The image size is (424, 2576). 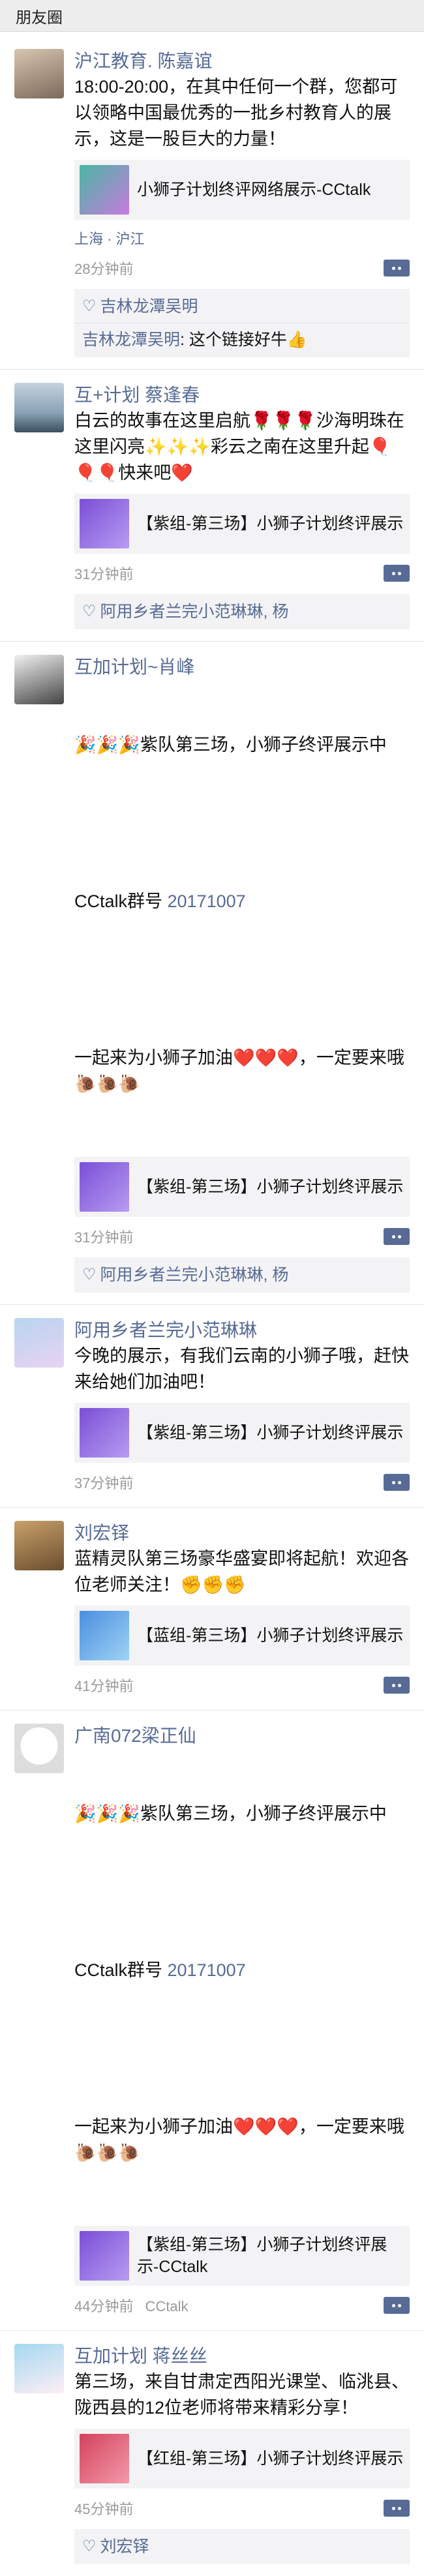 I want to click on post-author: 互加计划~肖峰, so click(x=242, y=667).